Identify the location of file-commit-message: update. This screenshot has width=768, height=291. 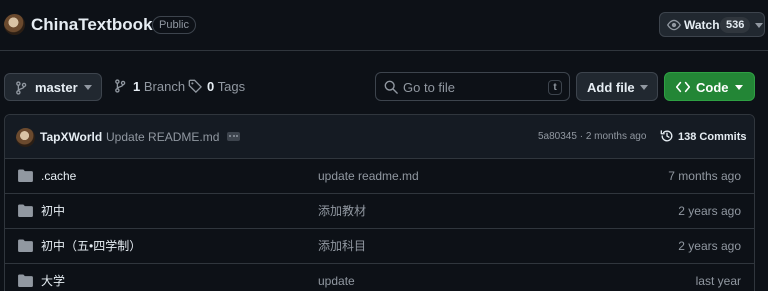
(336, 281).